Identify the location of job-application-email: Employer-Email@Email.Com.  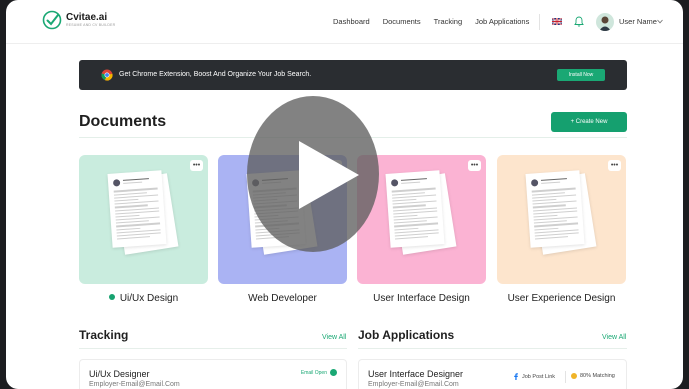
(413, 384).